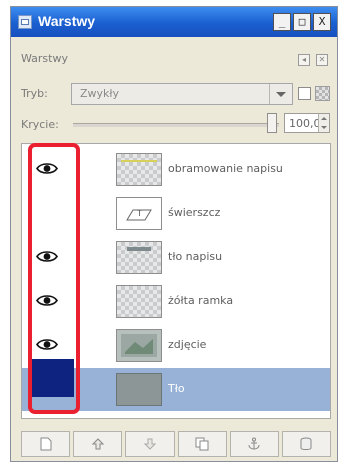 The width and height of the screenshot is (343, 466). What do you see at coordinates (67, 21) in the screenshot?
I see `window-title: Warstwy` at bounding box center [67, 21].